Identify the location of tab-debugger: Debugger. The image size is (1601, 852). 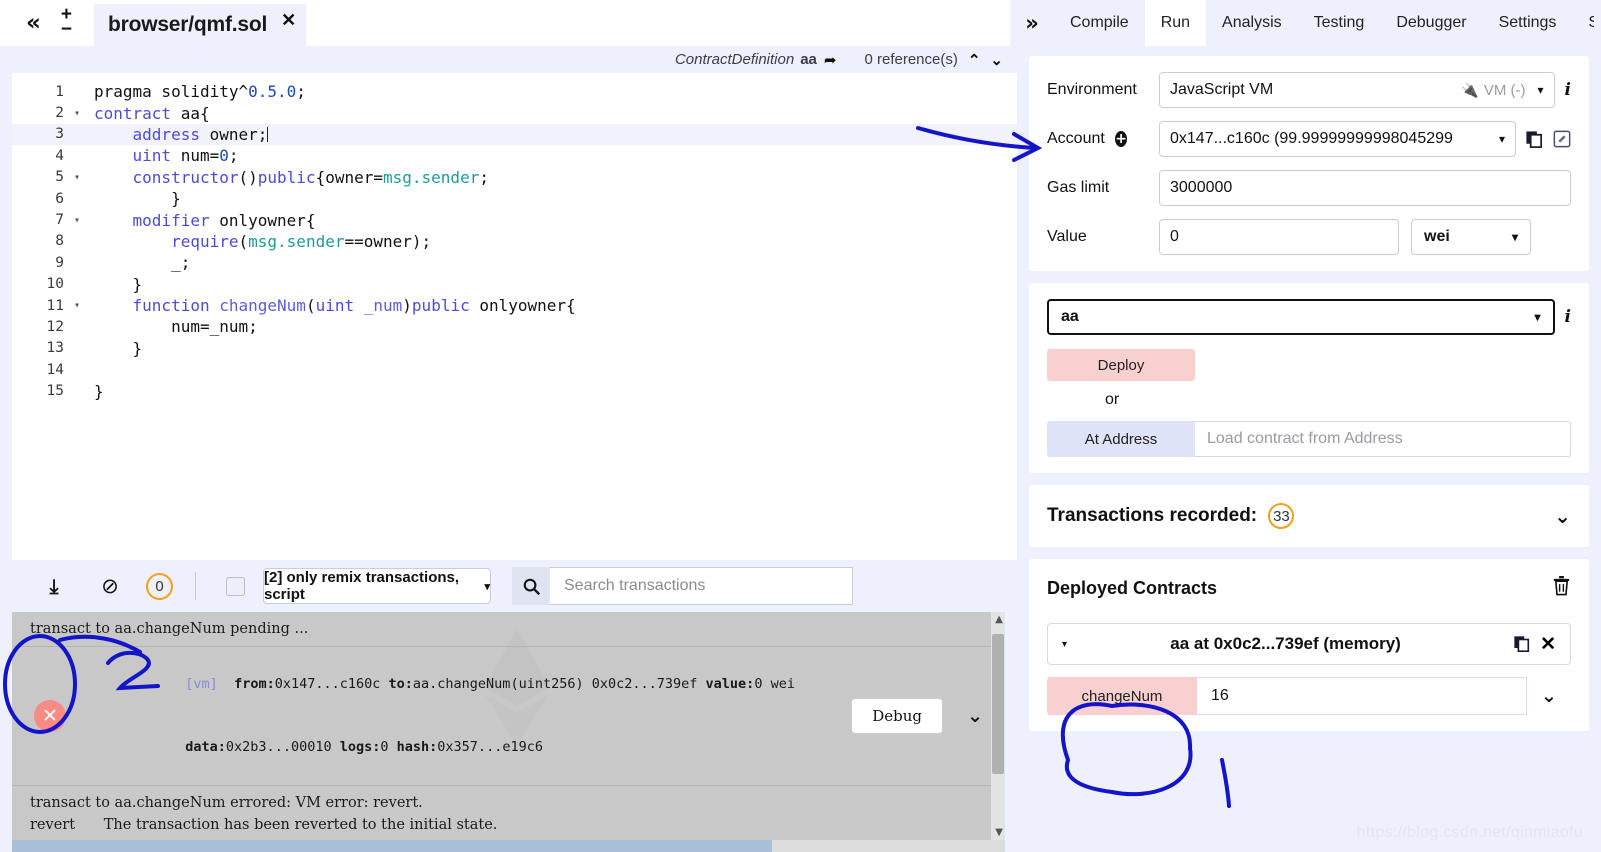
(1431, 23).